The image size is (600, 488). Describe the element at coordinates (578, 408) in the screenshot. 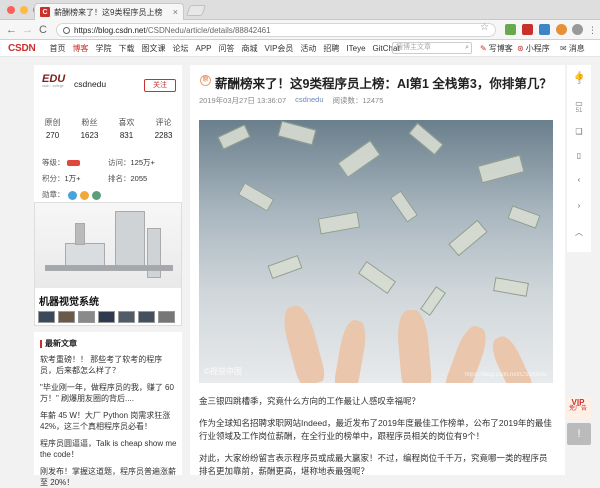

I see `vip-ad-free-button: VIP 免广告` at that location.